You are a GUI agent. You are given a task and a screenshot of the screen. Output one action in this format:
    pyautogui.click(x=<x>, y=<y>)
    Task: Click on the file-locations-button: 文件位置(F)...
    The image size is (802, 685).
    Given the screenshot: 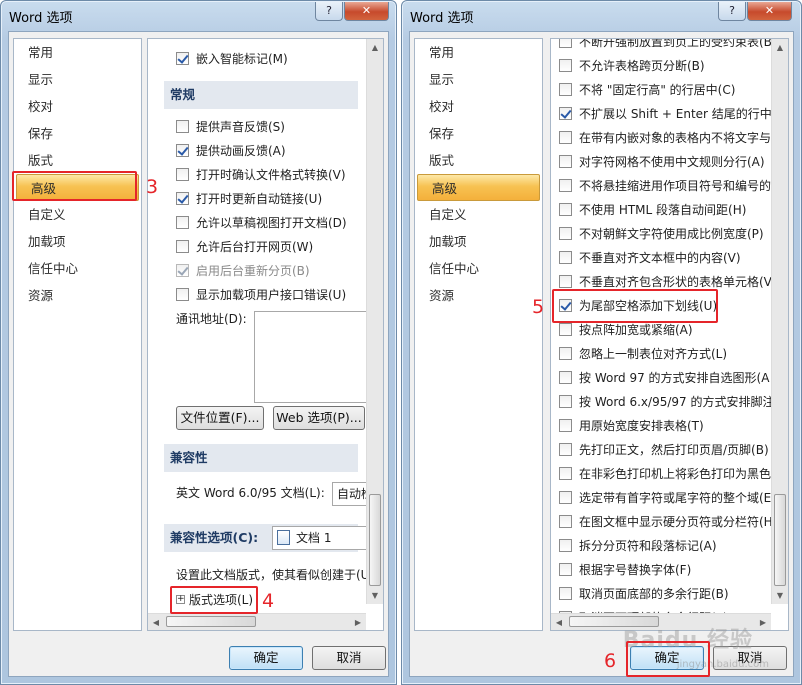 What is the action you would take?
    pyautogui.click(x=220, y=418)
    